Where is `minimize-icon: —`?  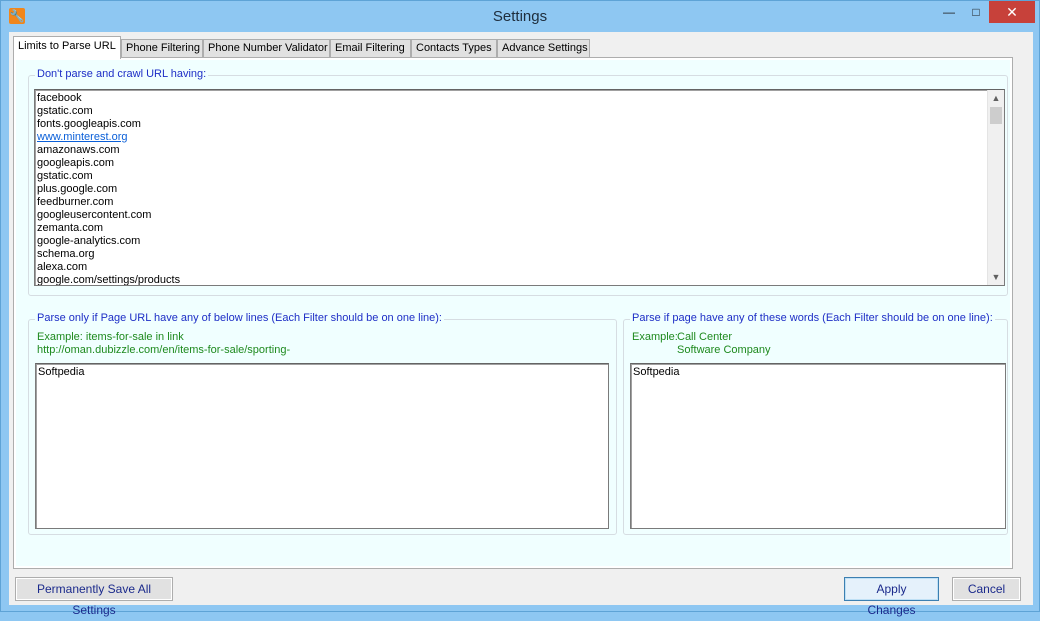
minimize-icon: — is located at coordinates (949, 12).